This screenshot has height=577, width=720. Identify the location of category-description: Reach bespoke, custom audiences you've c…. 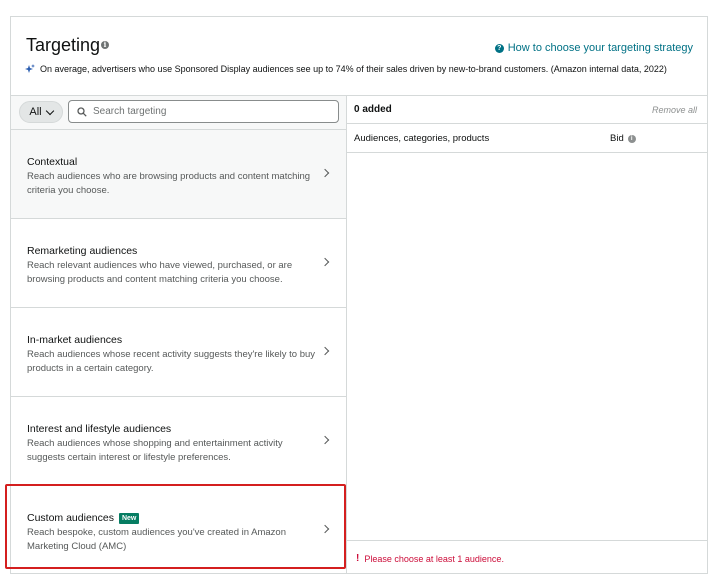
(156, 539).